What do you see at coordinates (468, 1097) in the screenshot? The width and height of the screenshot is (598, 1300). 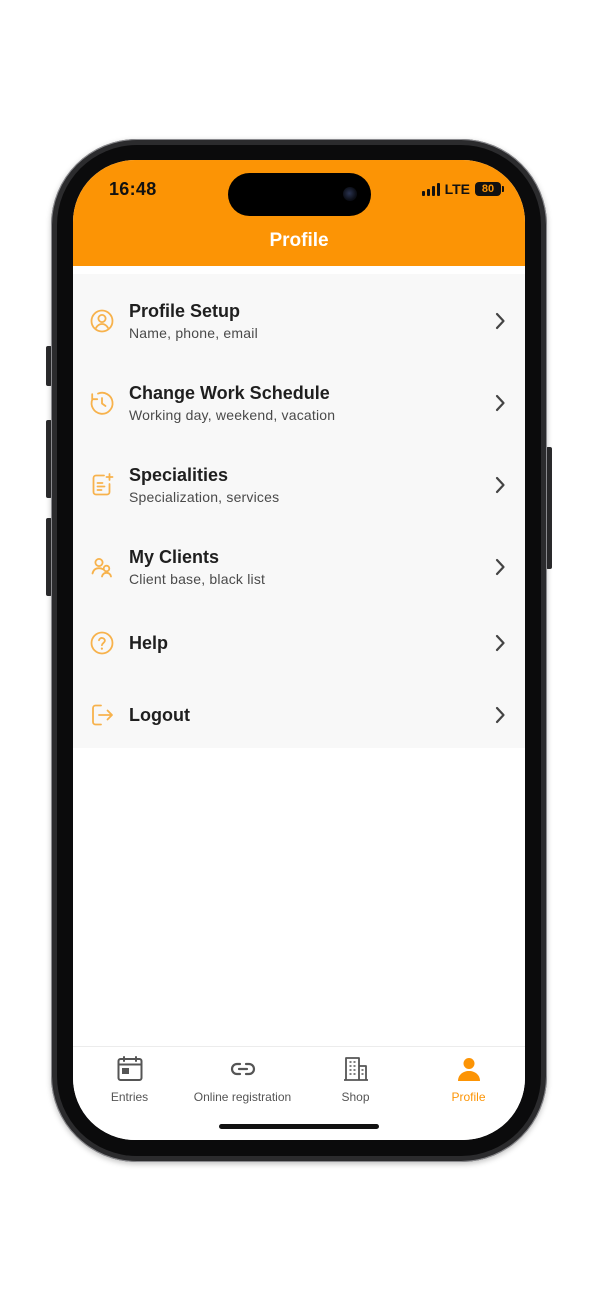 I see `tab-label: Profile` at bounding box center [468, 1097].